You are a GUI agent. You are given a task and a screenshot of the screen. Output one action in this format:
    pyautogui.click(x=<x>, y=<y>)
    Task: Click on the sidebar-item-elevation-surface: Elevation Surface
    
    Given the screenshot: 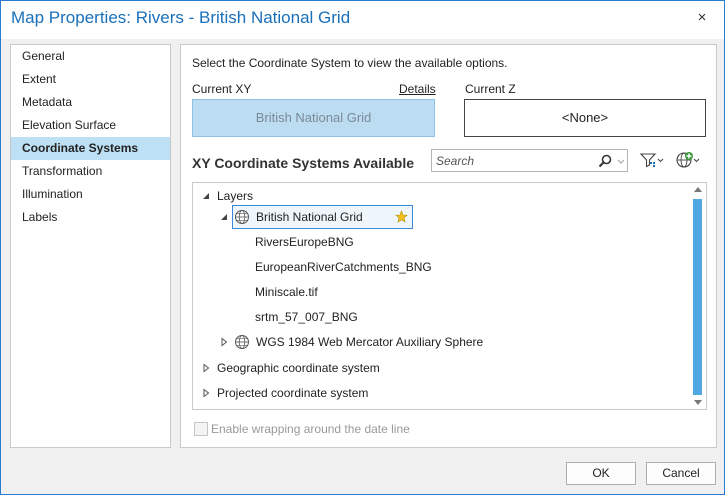 What is the action you would take?
    pyautogui.click(x=90, y=125)
    